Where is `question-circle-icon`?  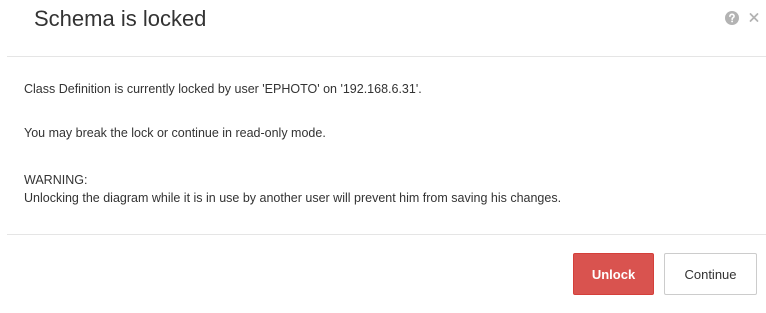 question-circle-icon is located at coordinates (732, 18).